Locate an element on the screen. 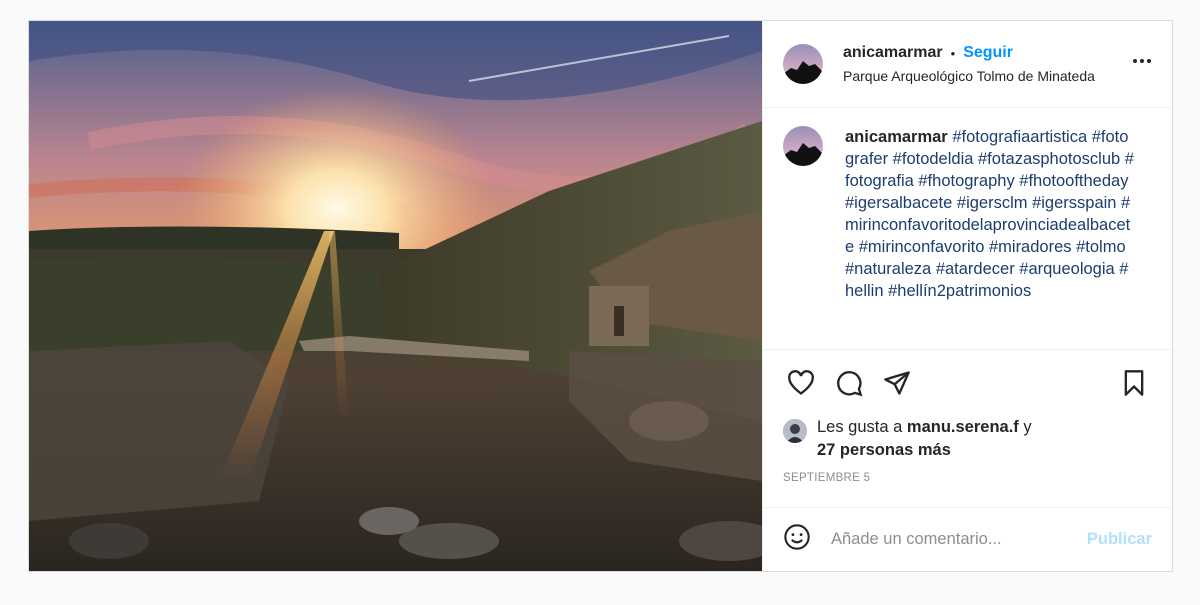 The height and width of the screenshot is (605, 1200). post-location: Parque Arqueológico Tolmo de Minateda is located at coordinates (978, 76).